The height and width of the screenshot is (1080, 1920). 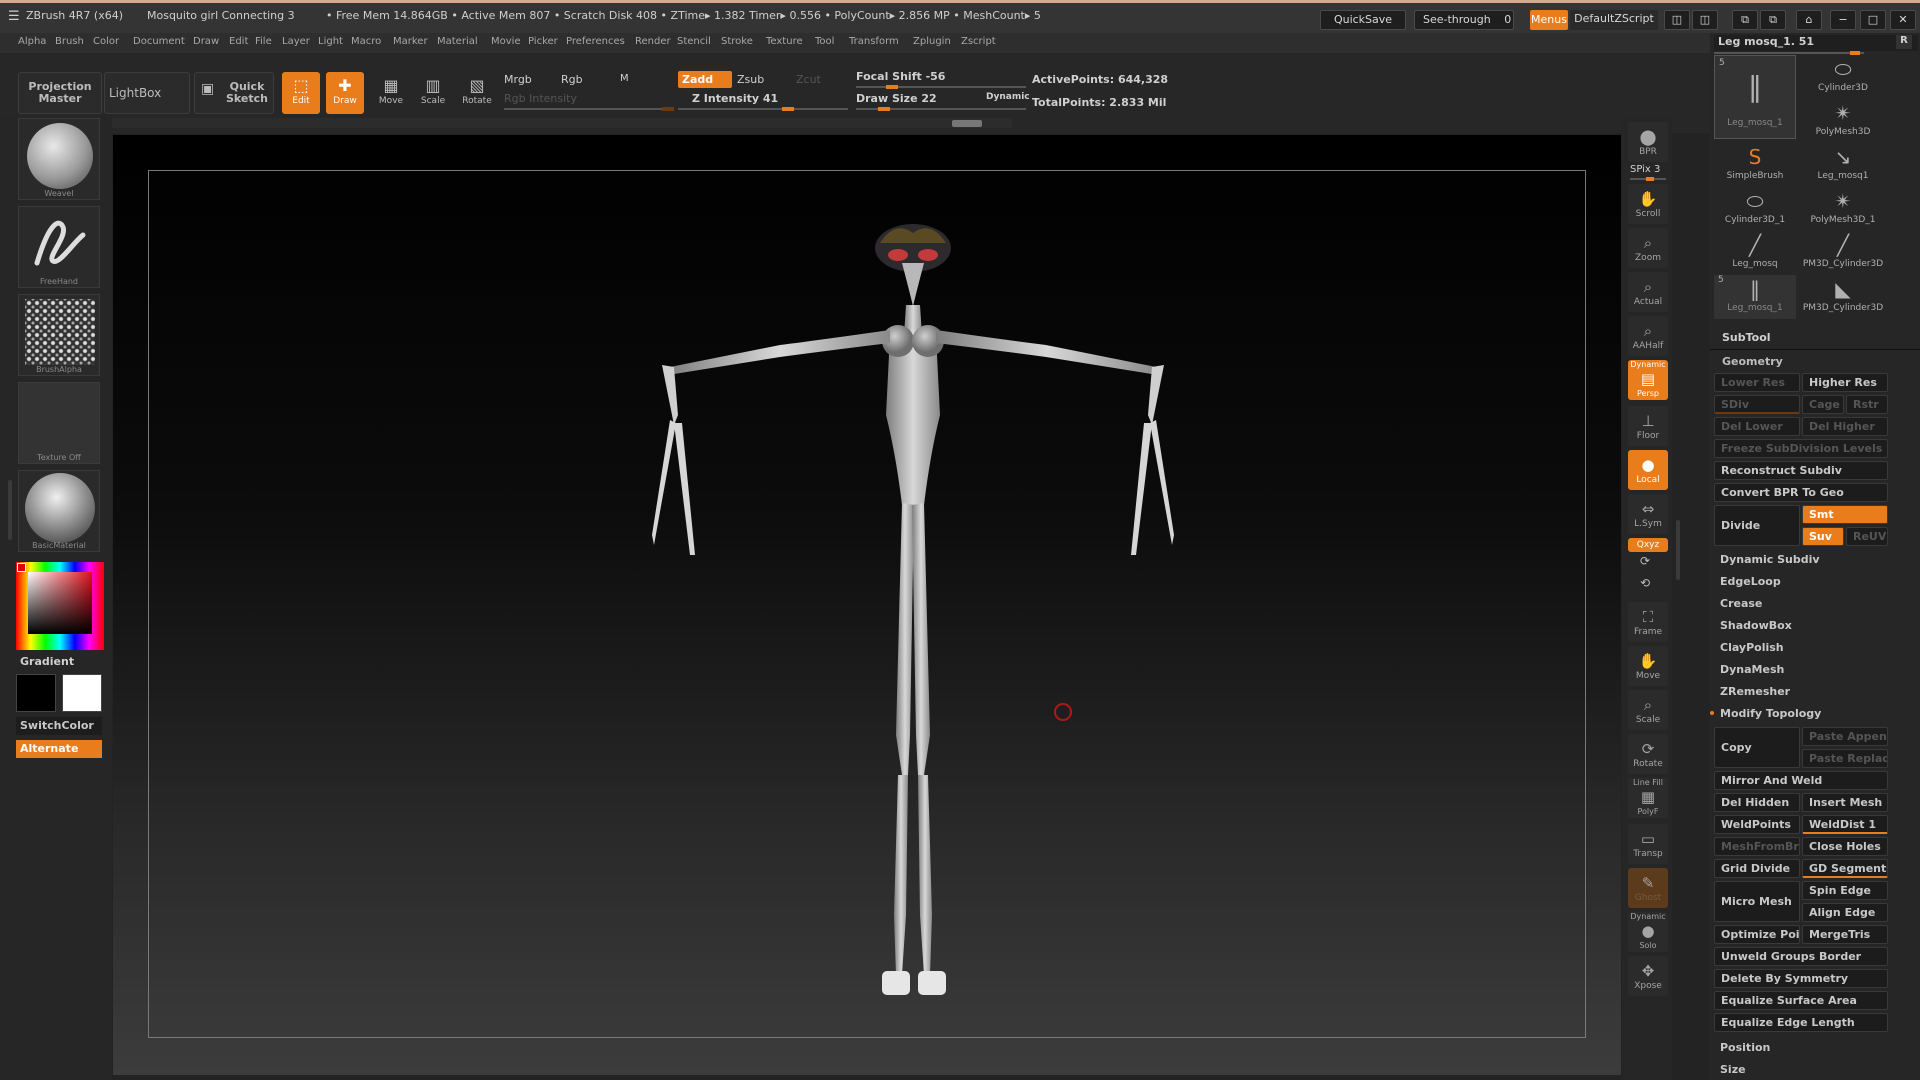 I want to click on menu-item: Render, so click(x=653, y=41).